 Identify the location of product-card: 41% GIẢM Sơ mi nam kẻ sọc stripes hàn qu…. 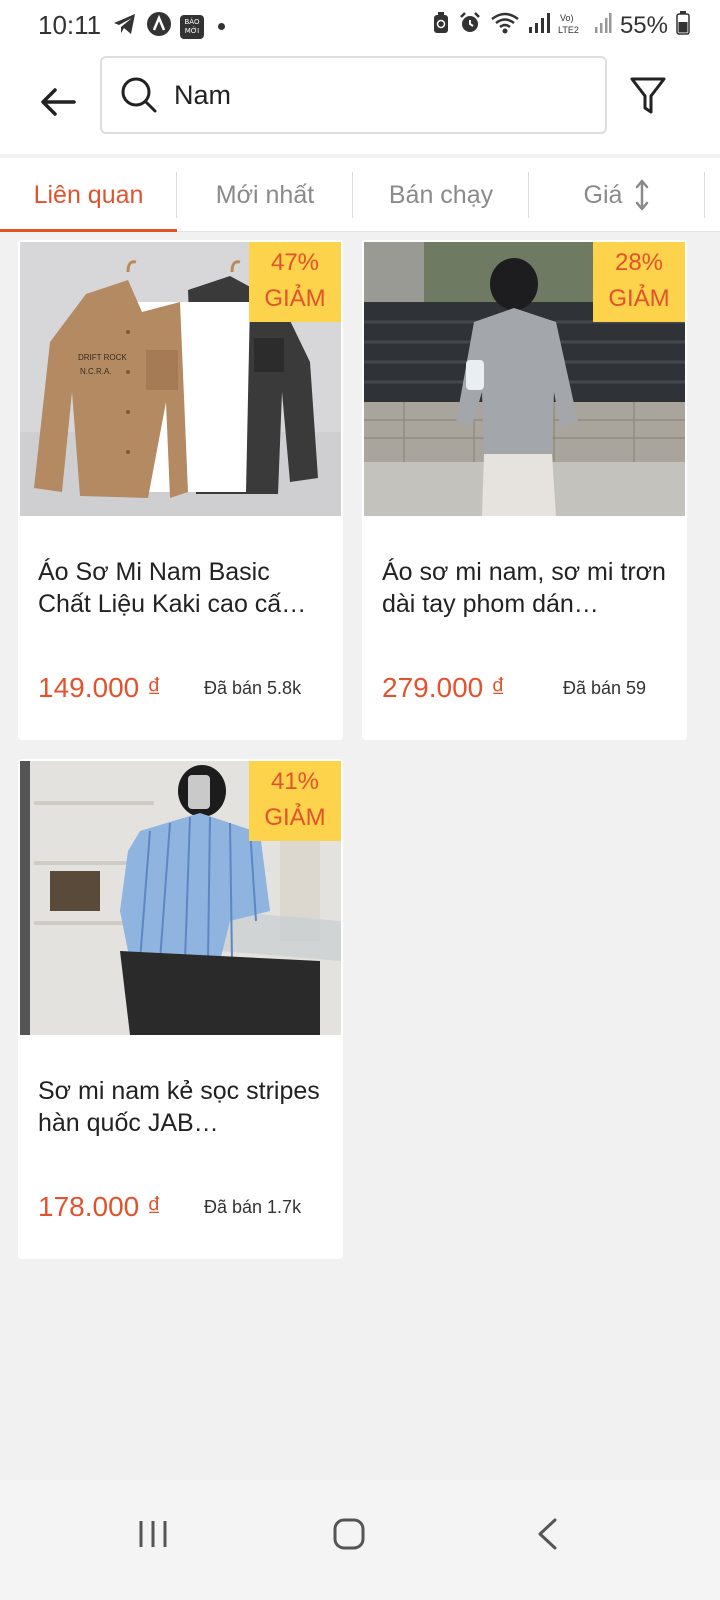
(180, 1009).